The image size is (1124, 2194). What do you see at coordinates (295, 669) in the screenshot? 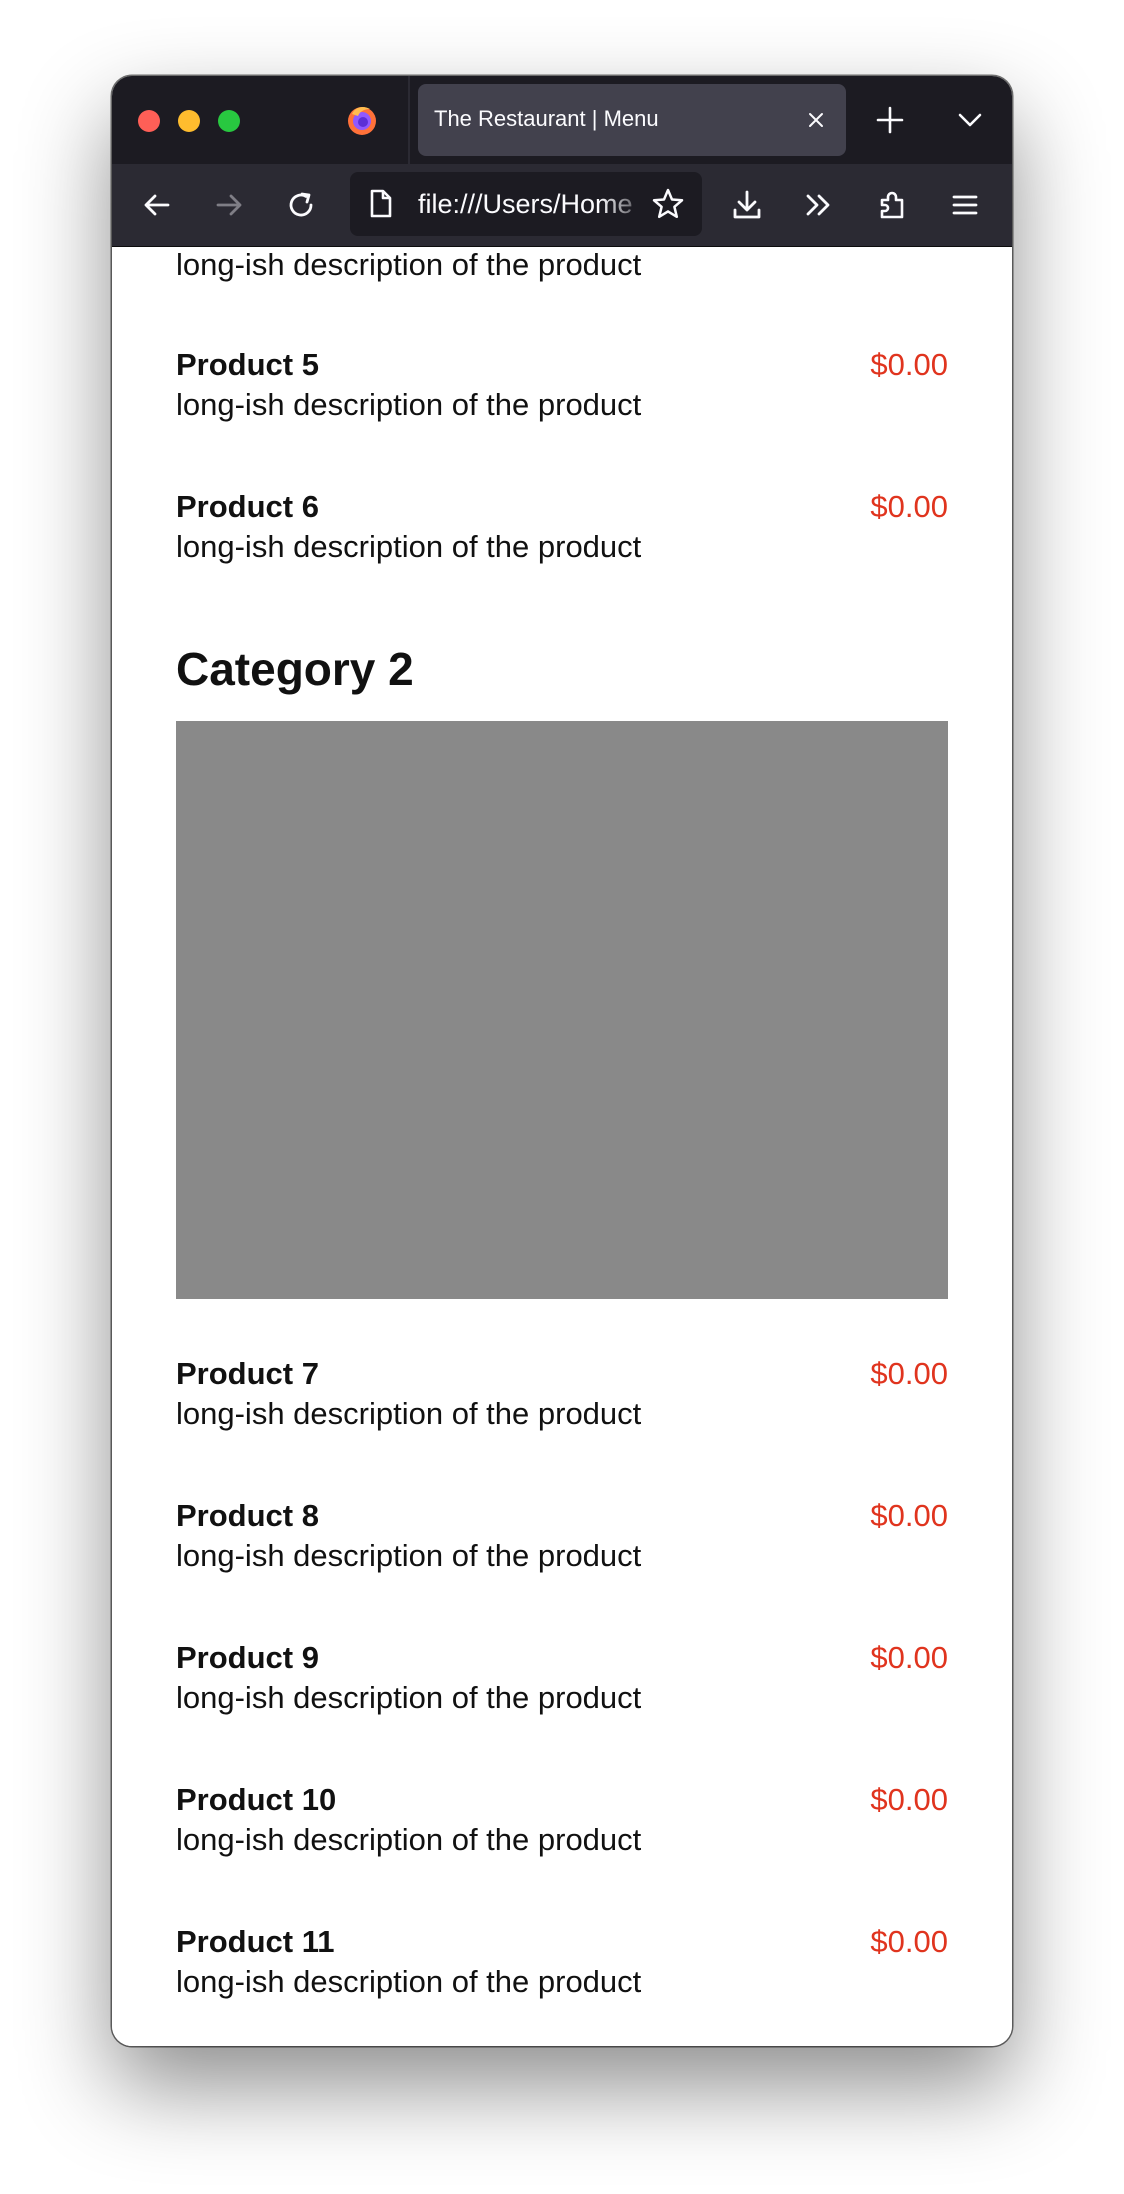
I see `category-heading: Category 2` at bounding box center [295, 669].